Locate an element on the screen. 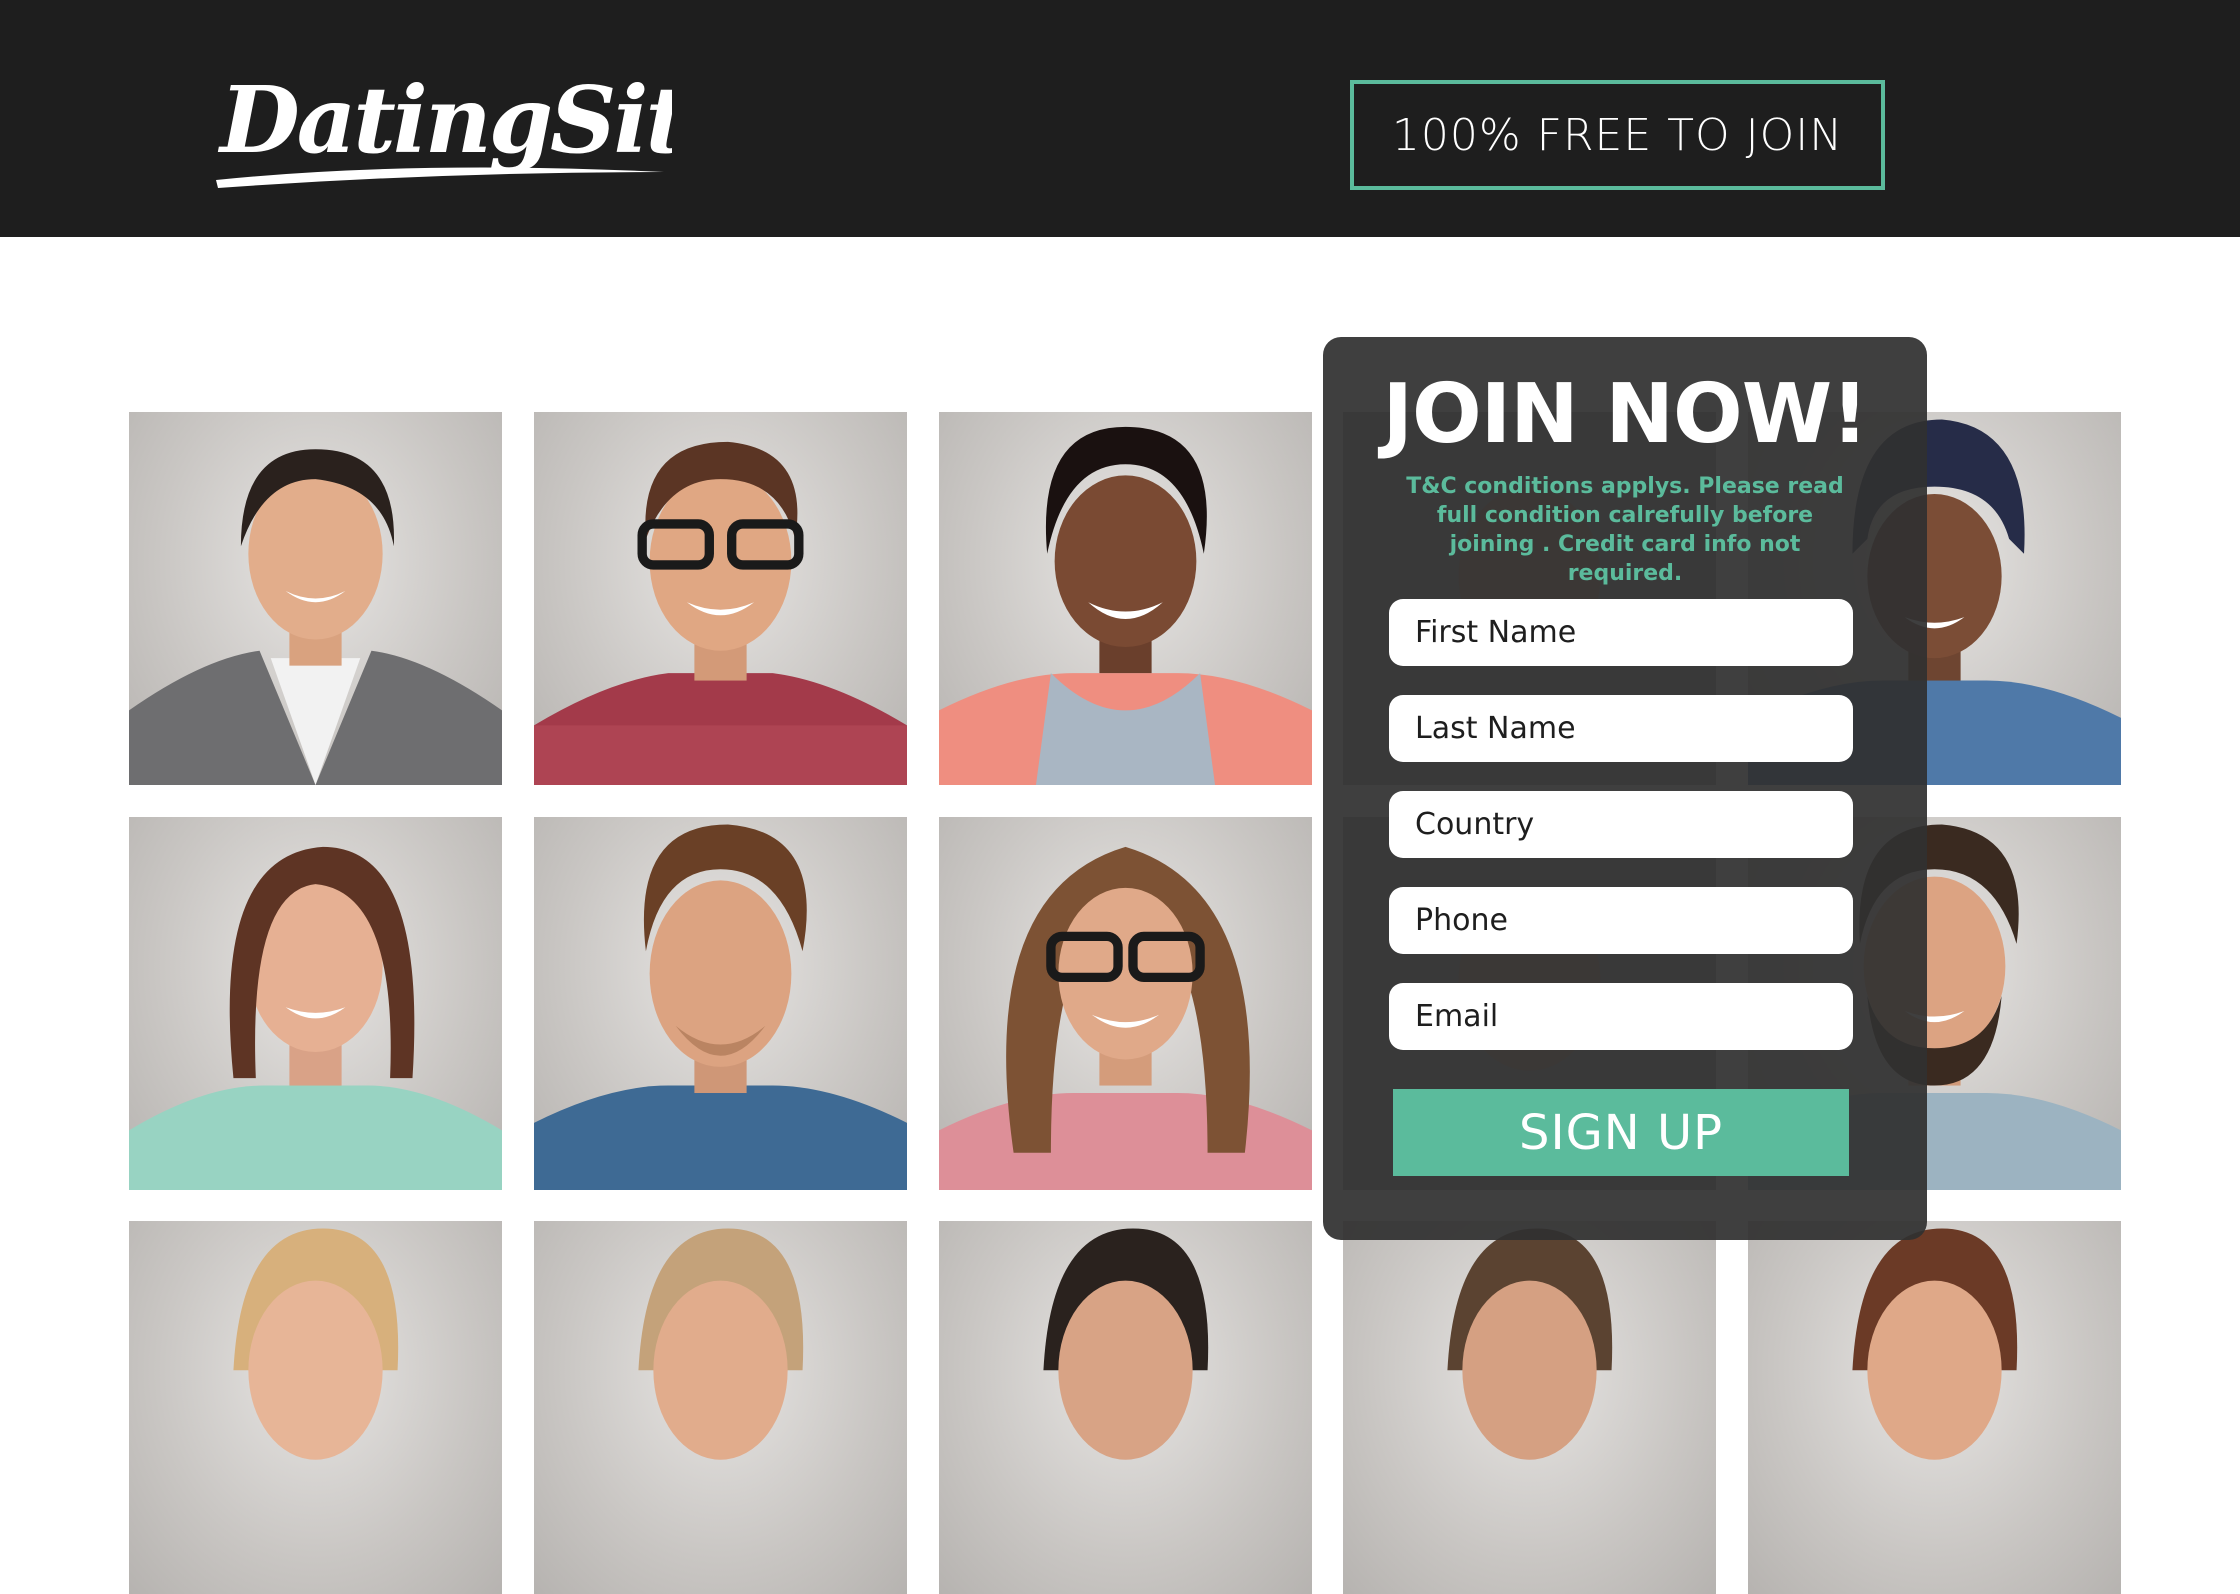 The height and width of the screenshot is (1594, 2240). sign-up-button: SIGN UP is located at coordinates (1621, 1132).